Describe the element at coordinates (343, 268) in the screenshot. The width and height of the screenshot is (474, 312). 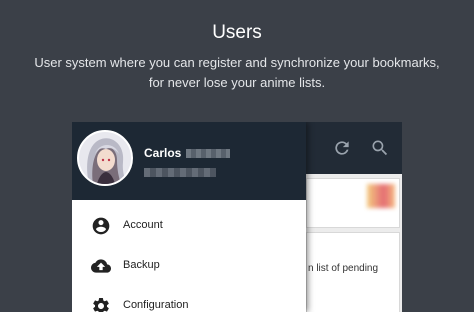
I see `content-text: n list of pending` at that location.